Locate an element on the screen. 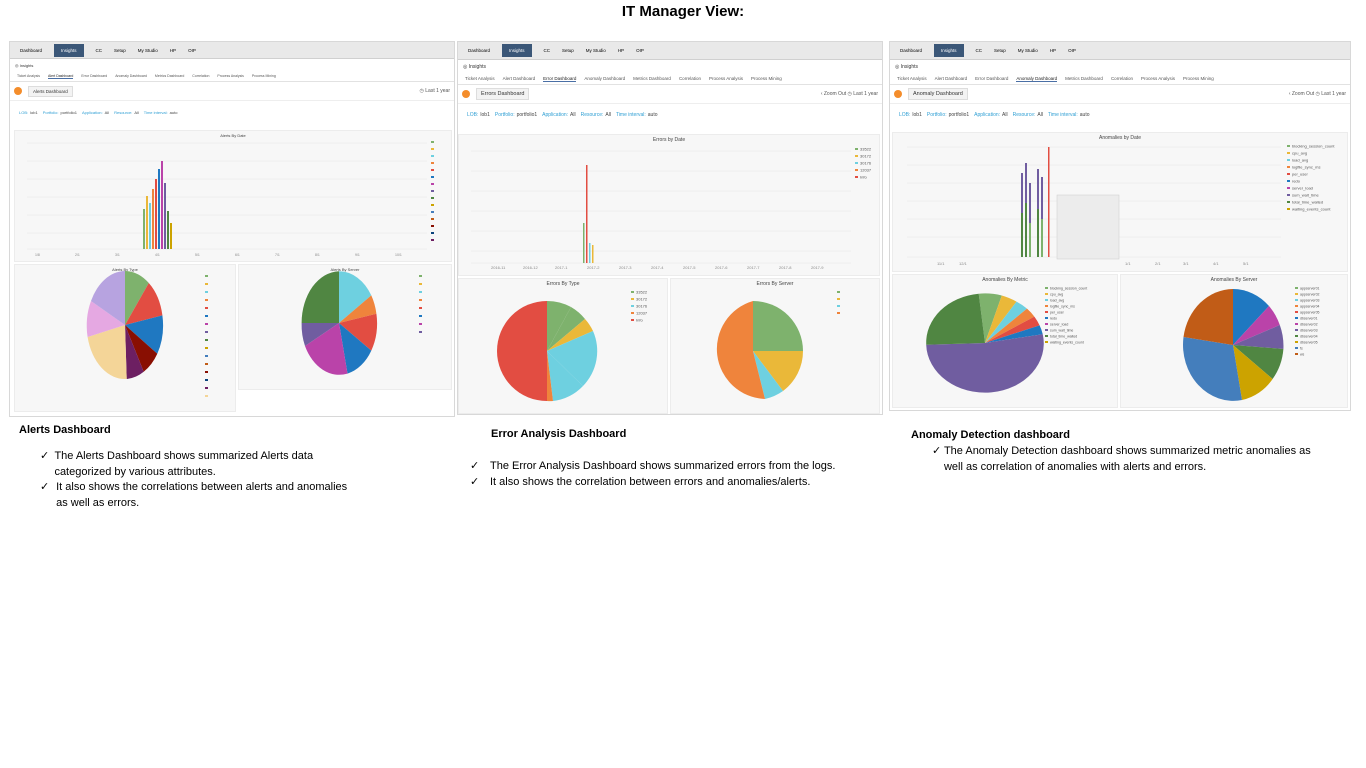 The image size is (1366, 768). legend-item: 30172 is located at coordinates (866, 156).